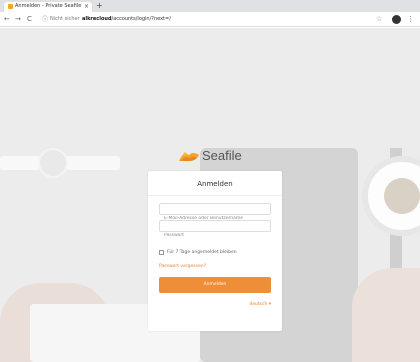  What do you see at coordinates (97, 19) in the screenshot?
I see `url-host: alkrecloud` at bounding box center [97, 19].